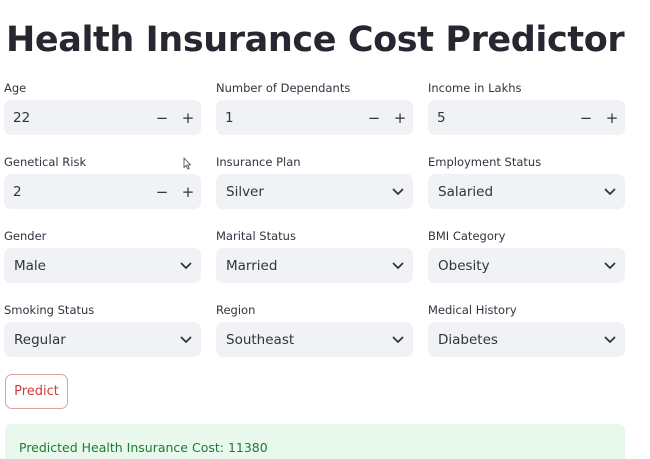 The height and width of the screenshot is (459, 650). I want to click on region-select: Southeast, so click(314, 339).